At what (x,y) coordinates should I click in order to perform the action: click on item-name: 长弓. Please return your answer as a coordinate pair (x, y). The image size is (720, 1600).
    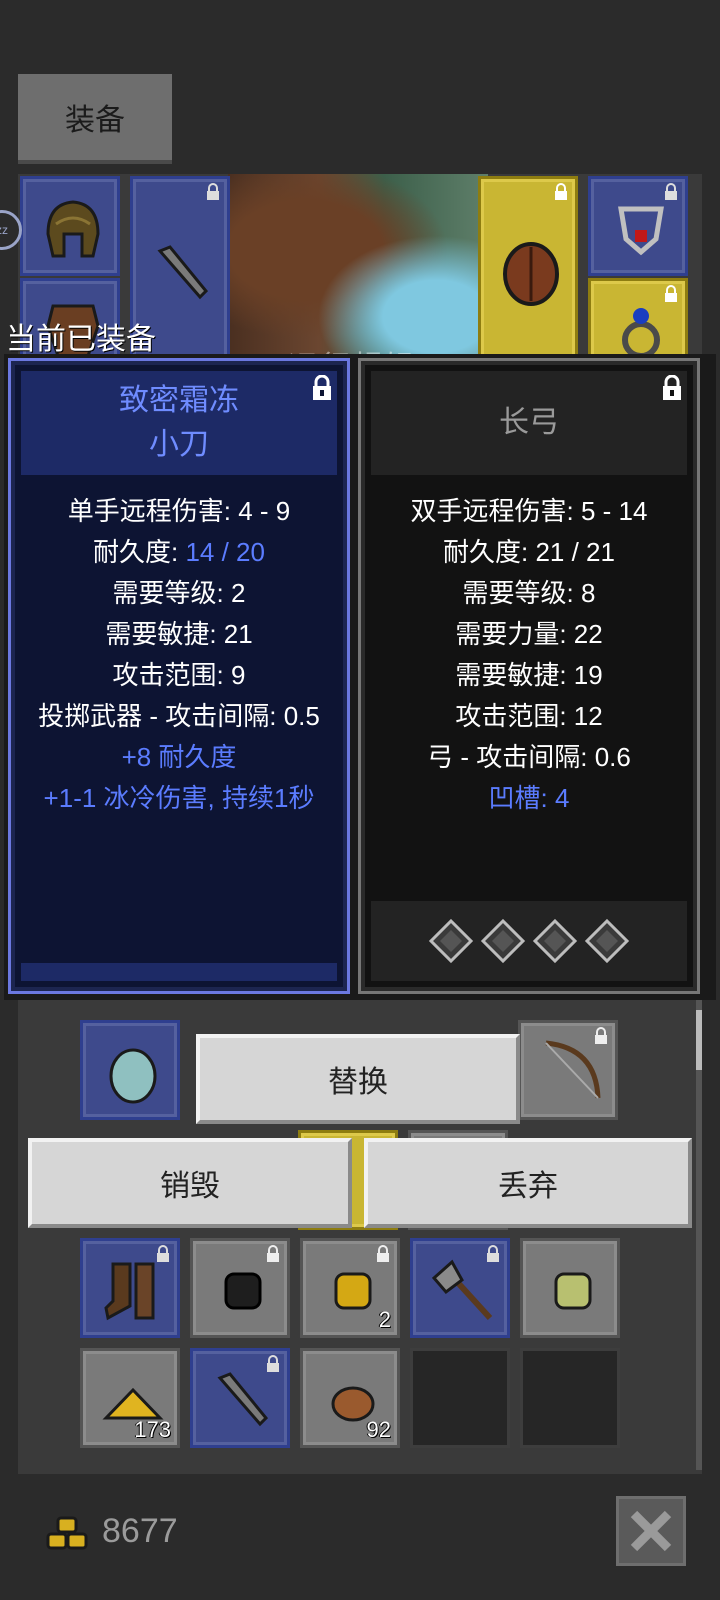
    Looking at the image, I should click on (529, 422).